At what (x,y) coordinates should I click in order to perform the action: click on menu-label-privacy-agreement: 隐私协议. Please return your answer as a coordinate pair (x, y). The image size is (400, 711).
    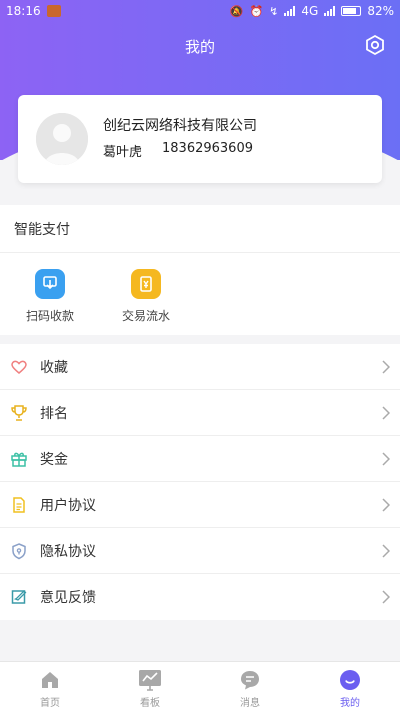
    Looking at the image, I should click on (68, 551).